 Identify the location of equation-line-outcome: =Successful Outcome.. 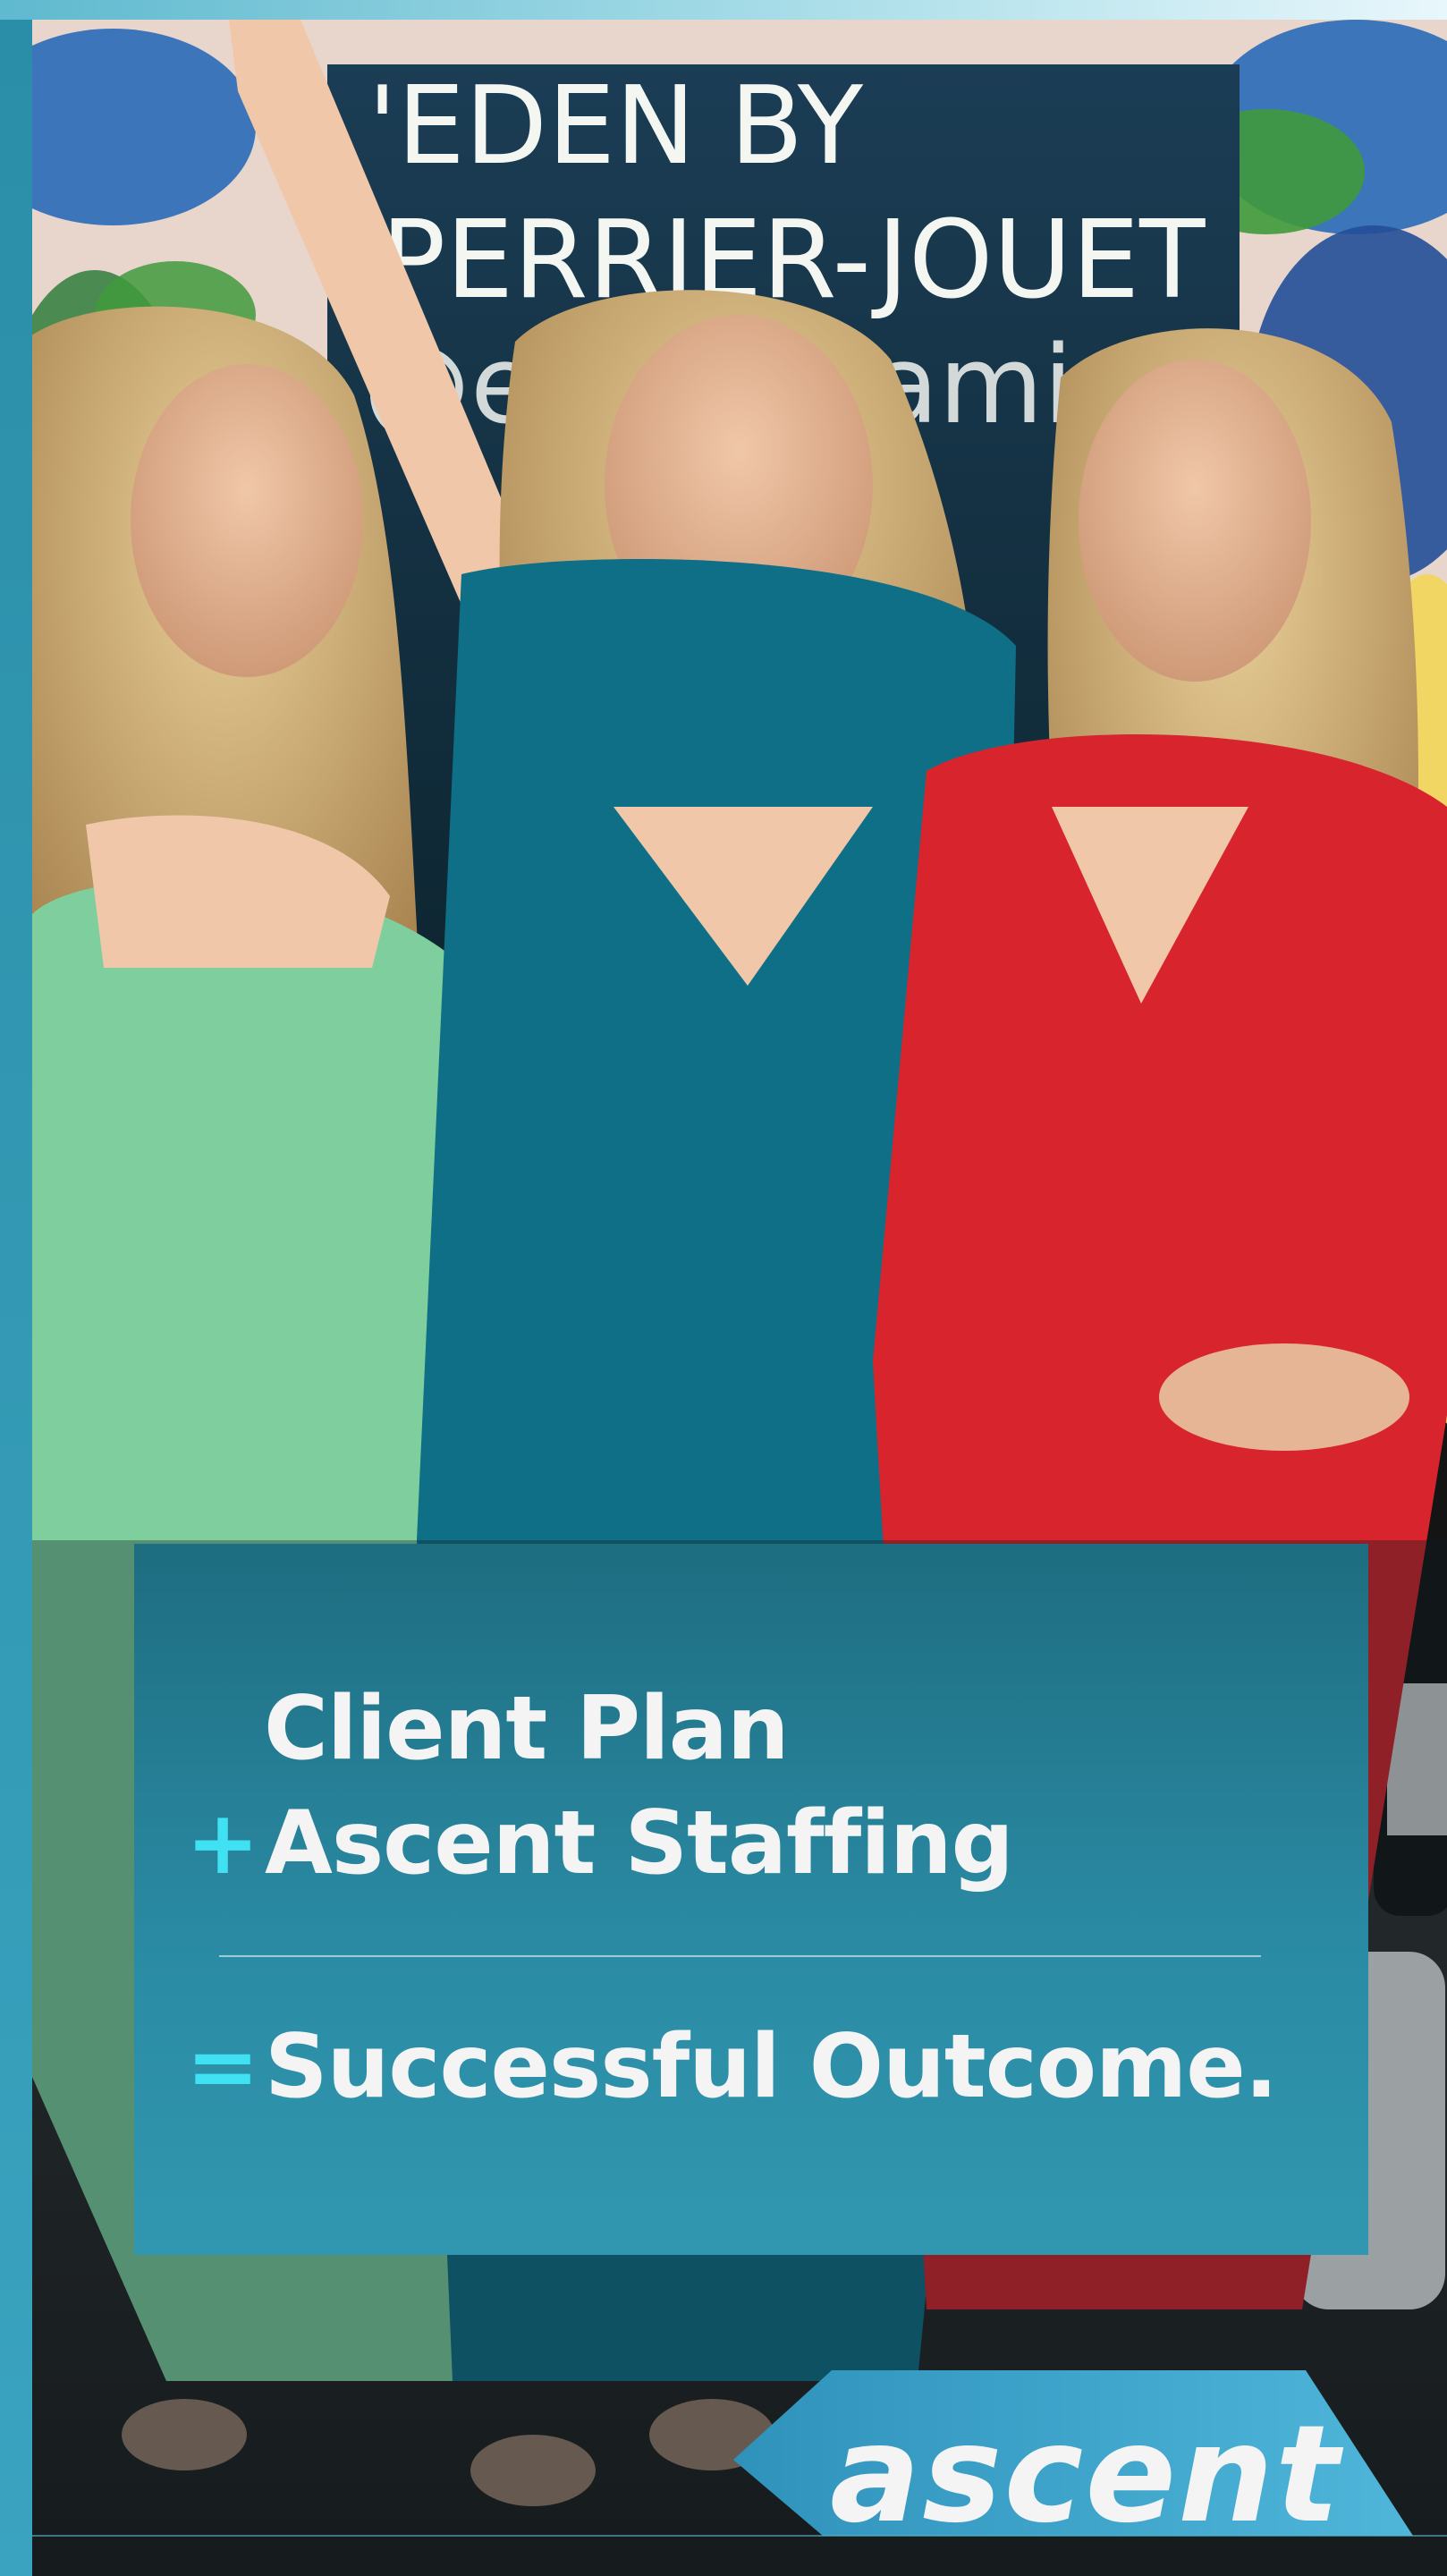
(732, 2067).